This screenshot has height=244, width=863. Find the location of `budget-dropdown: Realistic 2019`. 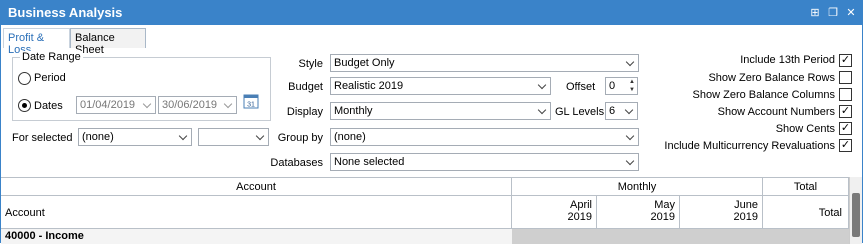

budget-dropdown: Realistic 2019 is located at coordinates (440, 86).